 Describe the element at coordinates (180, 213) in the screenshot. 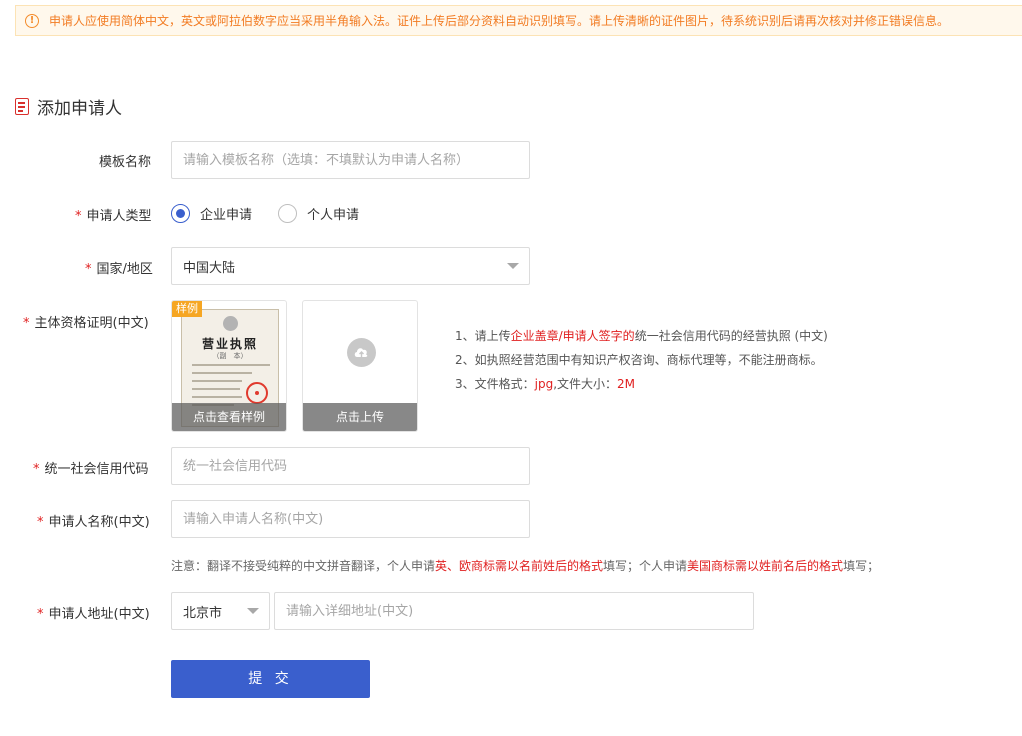

I see `radio-checked-icon` at that location.